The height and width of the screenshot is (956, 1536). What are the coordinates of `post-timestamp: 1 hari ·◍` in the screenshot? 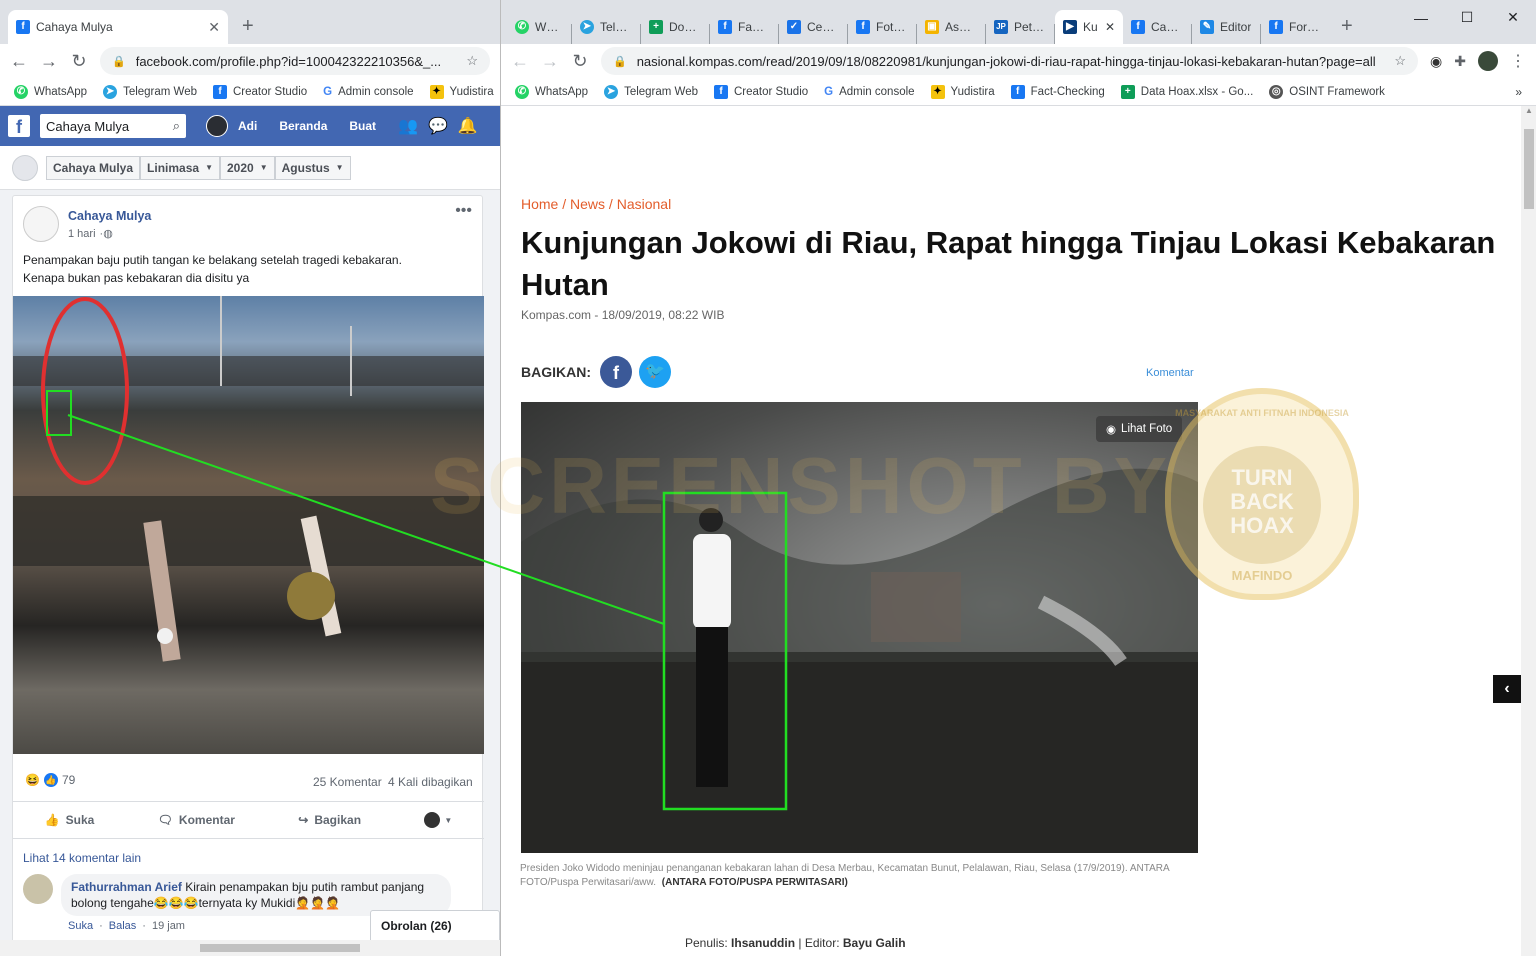 It's located at (90, 234).